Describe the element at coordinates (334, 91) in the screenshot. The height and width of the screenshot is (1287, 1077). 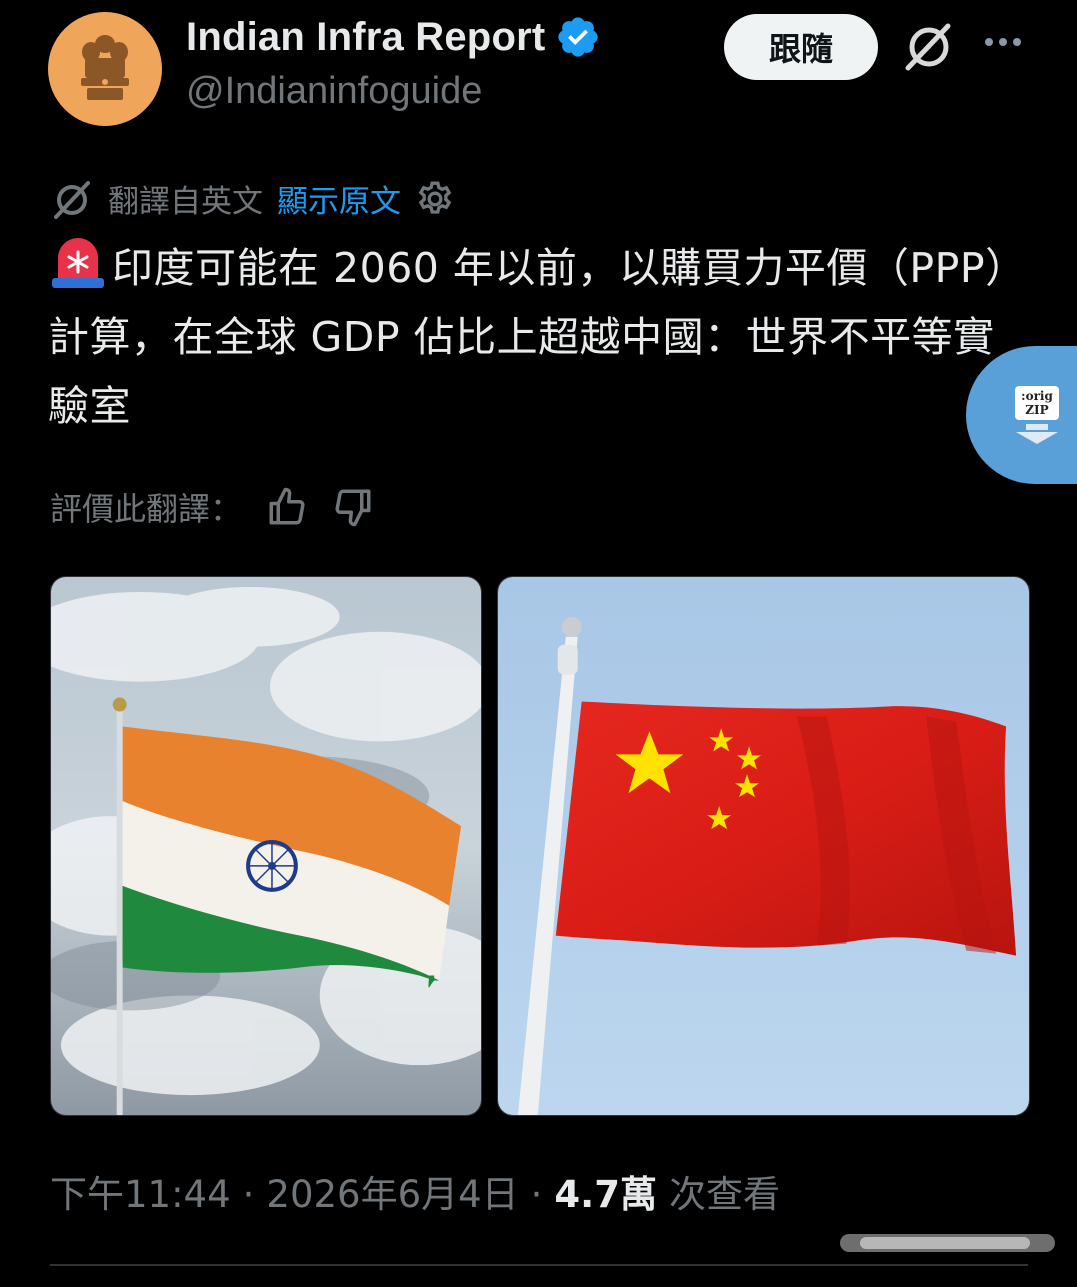
I see `author-handle: @Indianinfoguide` at that location.